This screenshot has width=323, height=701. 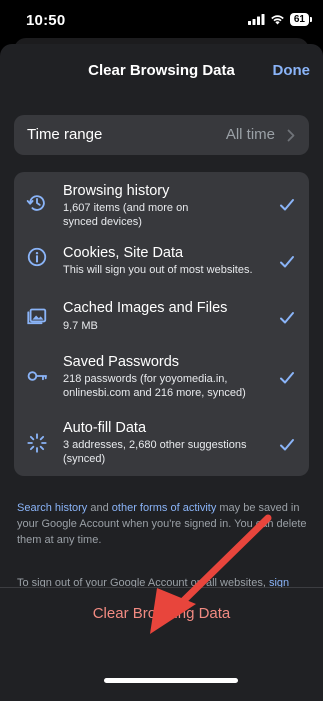 I want to click on time-range-row: Time range All time, so click(x=161, y=135).